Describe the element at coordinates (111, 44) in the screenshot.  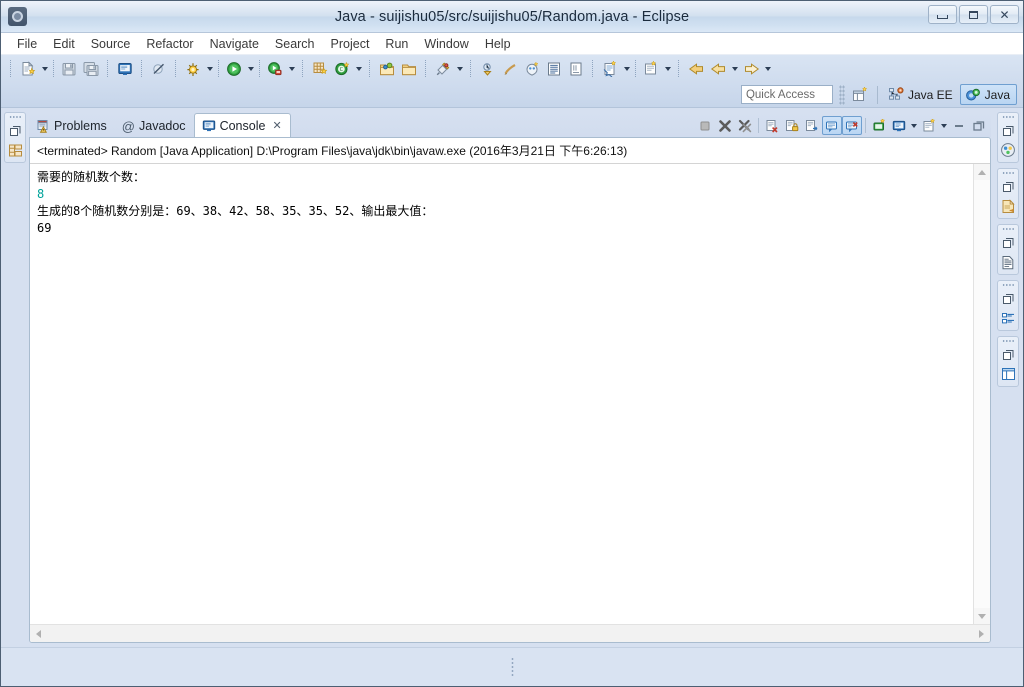
I see `menu-source: Source` at that location.